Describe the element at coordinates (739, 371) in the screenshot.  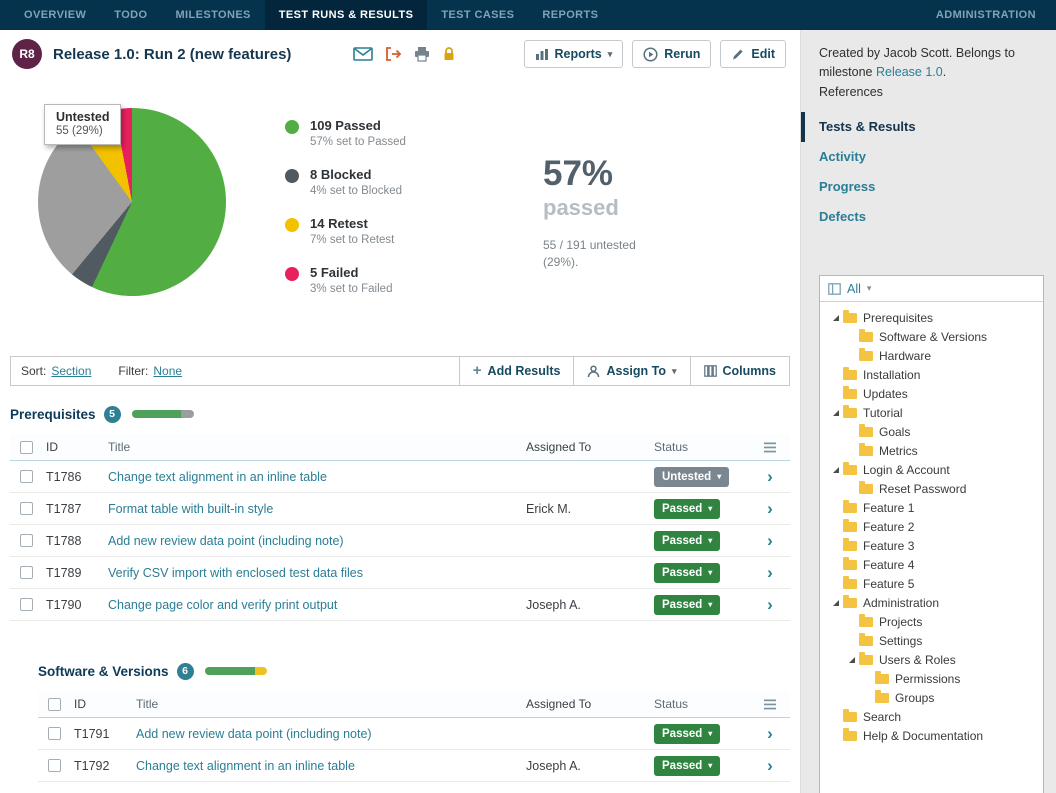
I see `columns-button: Columns` at that location.